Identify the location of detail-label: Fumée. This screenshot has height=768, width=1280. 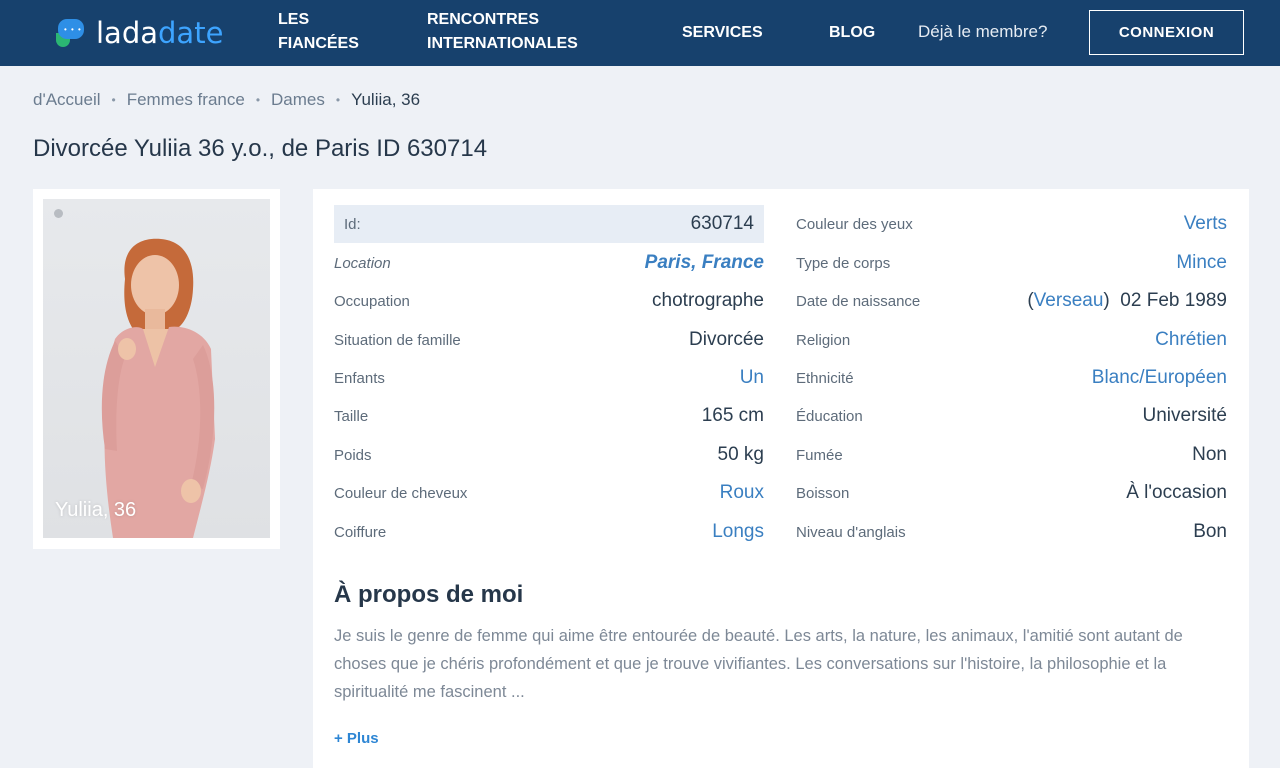
(819, 455).